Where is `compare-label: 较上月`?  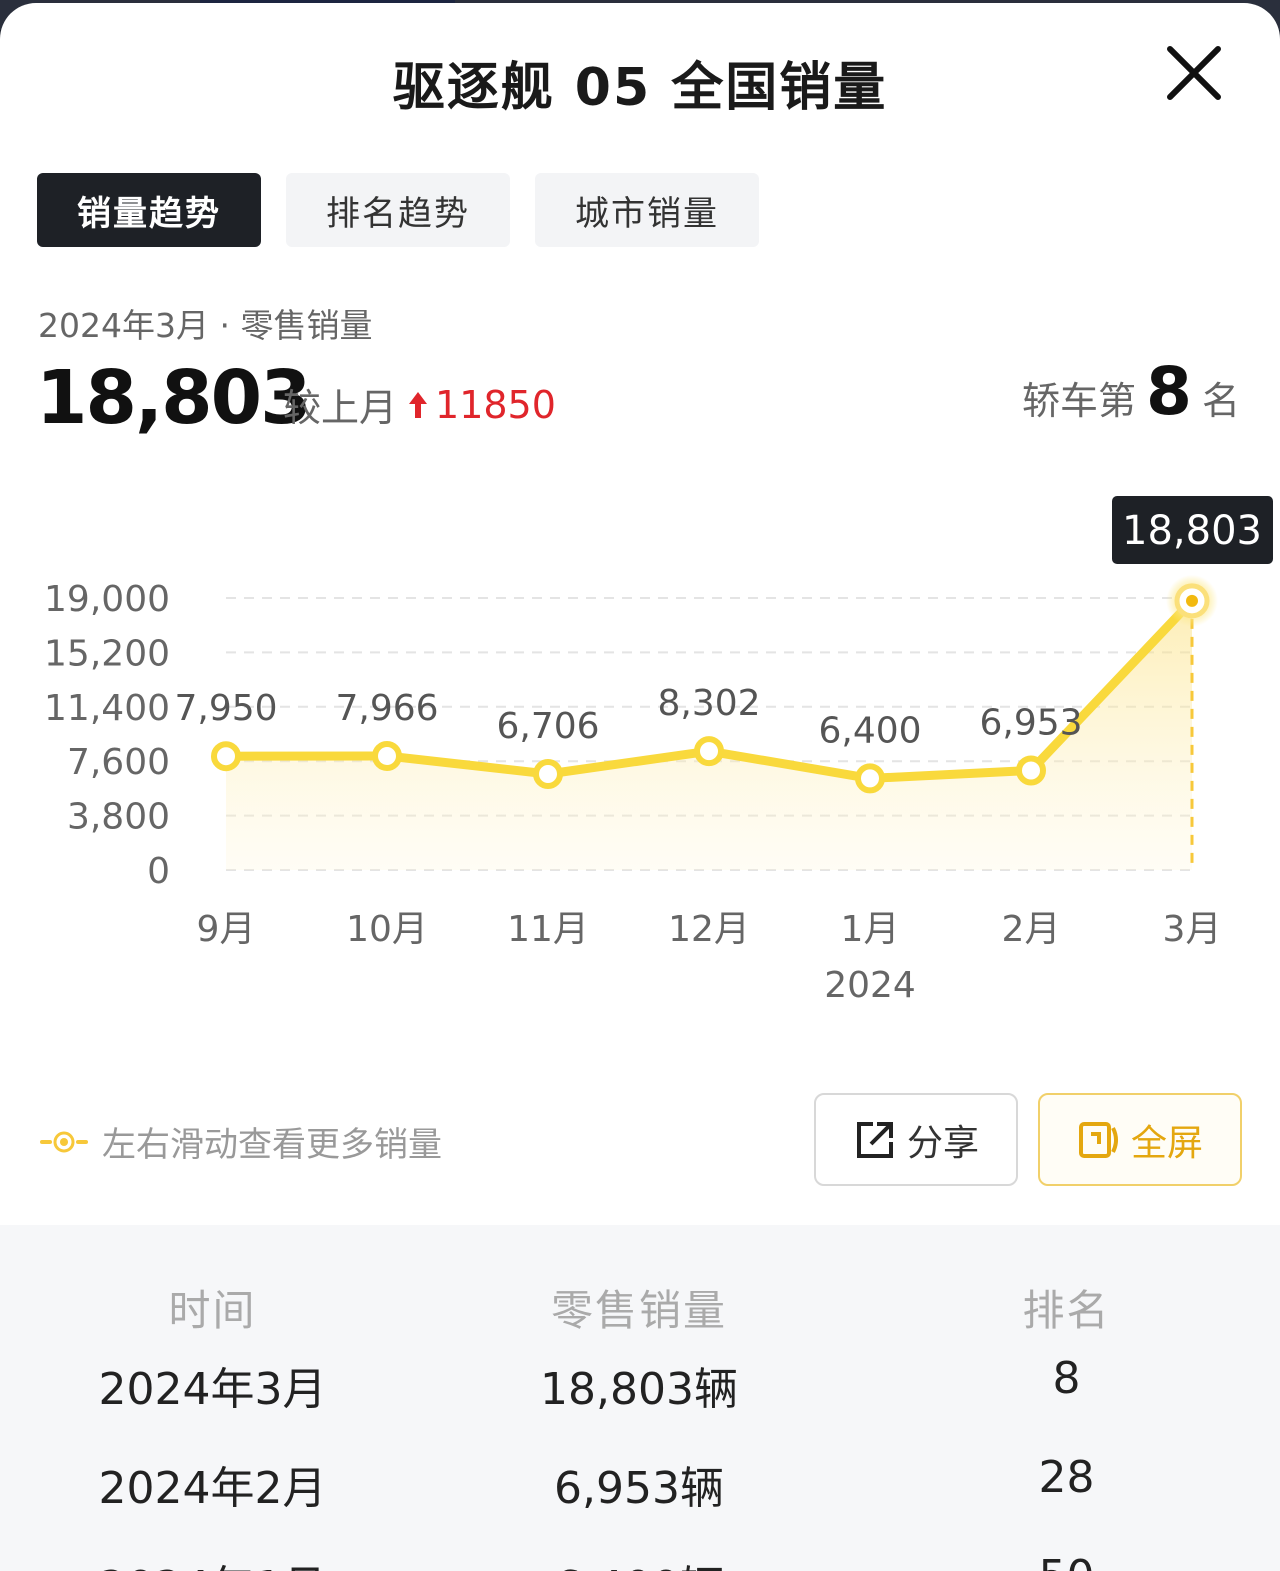 compare-label: 较上月 is located at coordinates (340, 408).